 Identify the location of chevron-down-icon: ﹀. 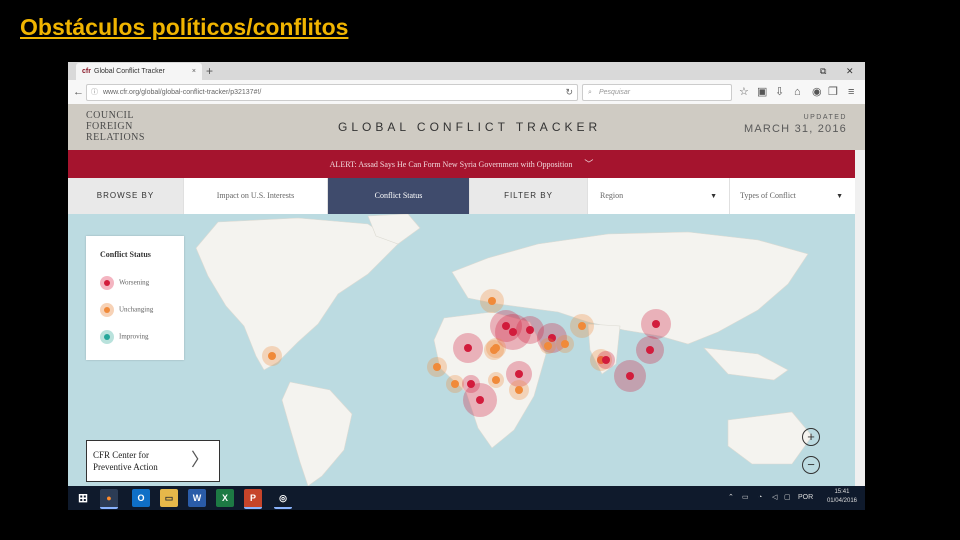
(588, 164).